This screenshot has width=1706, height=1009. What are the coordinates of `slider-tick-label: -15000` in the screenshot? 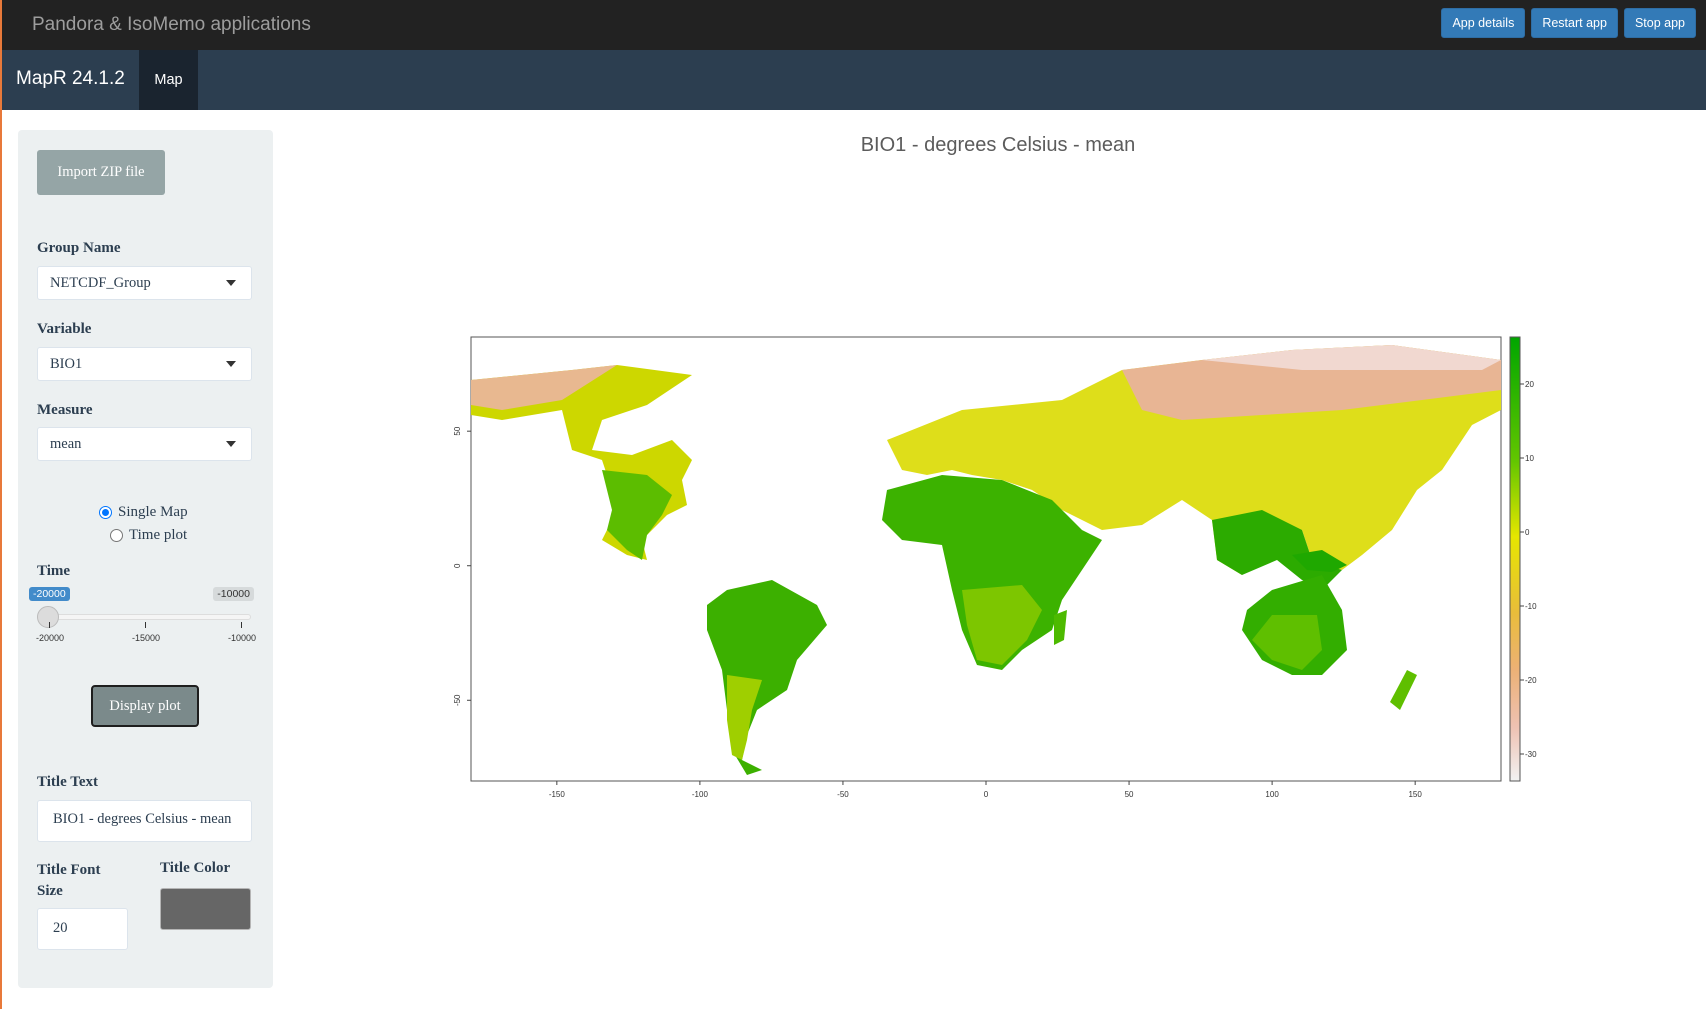 It's located at (146, 638).